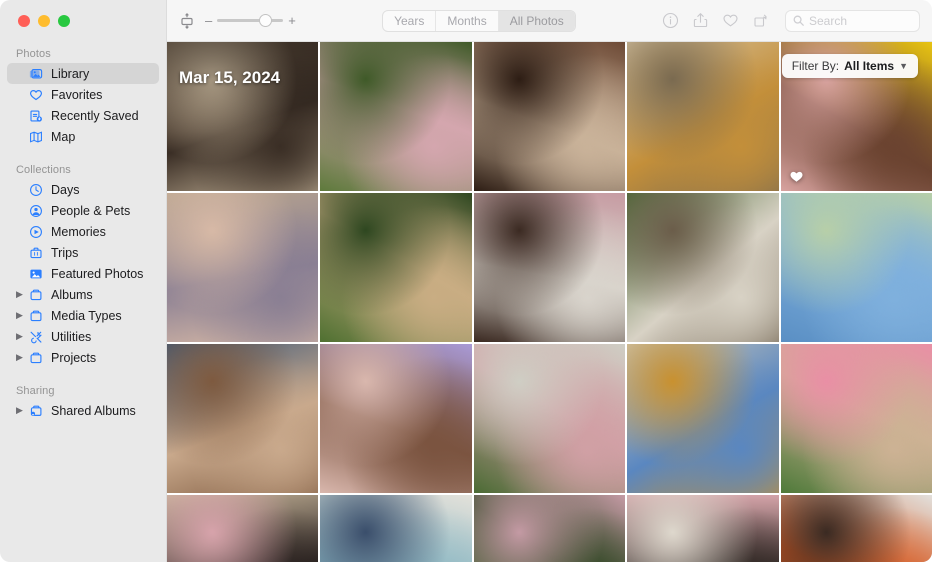  I want to click on view-mode-segmented-control: Years Months All Photos, so click(479, 20).